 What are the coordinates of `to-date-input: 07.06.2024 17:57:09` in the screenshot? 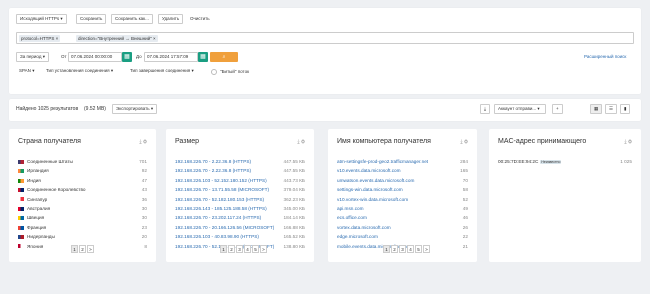 It's located at (171, 57).